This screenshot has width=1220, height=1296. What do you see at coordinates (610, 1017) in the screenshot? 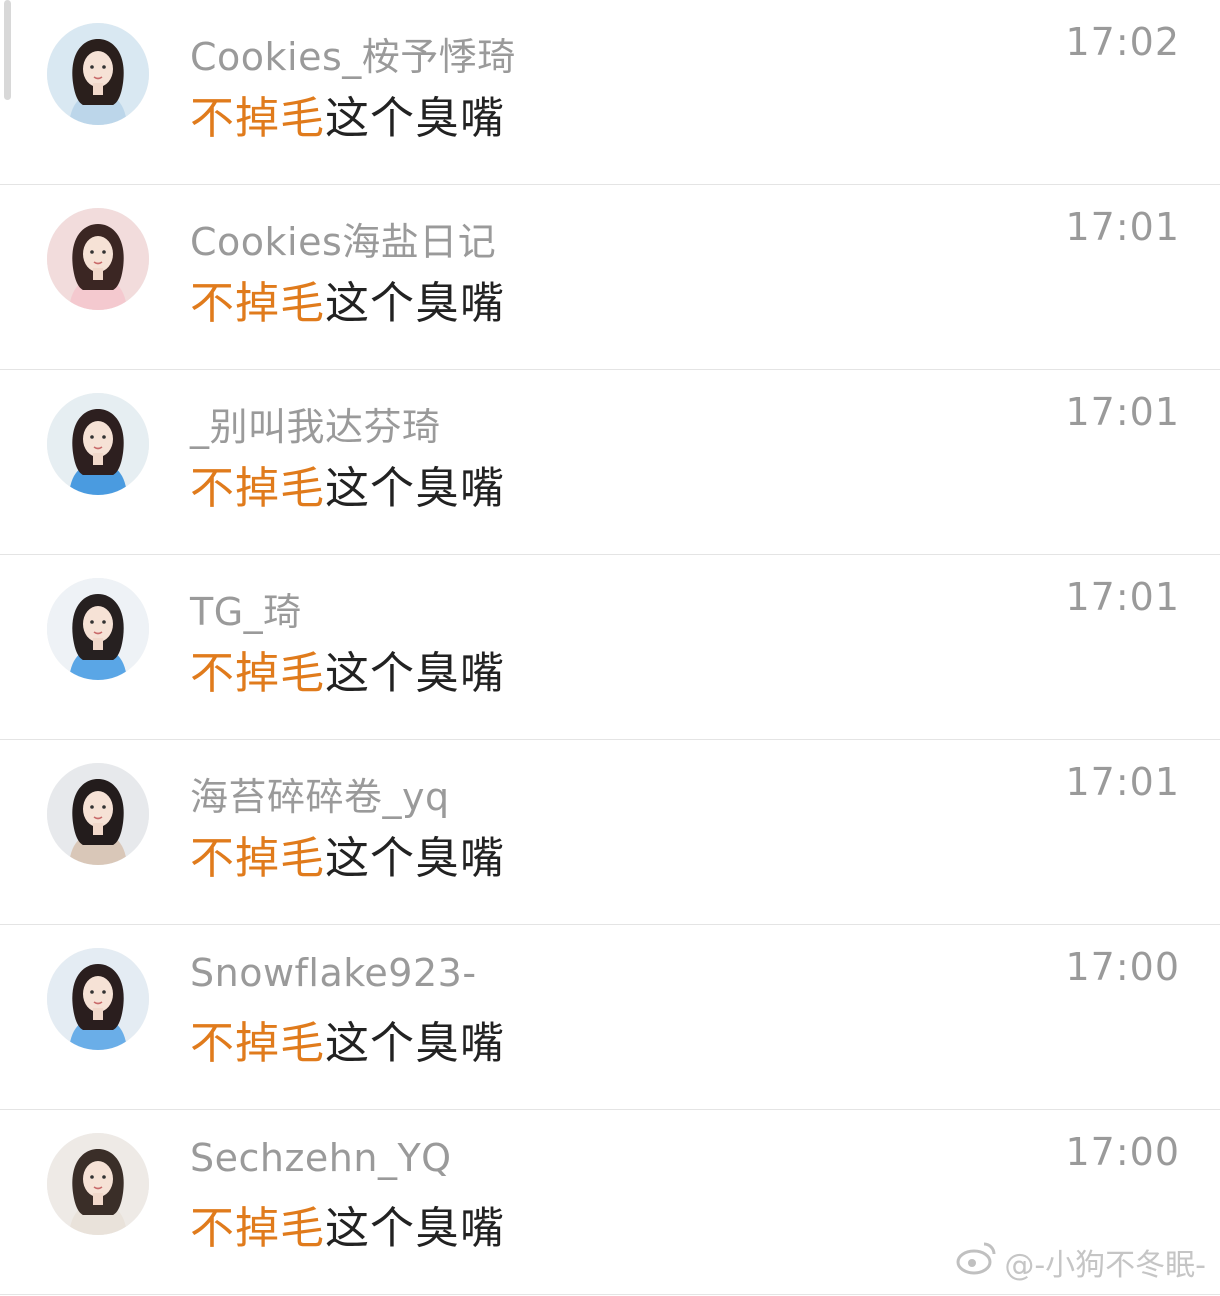
I see `list-item: Snowflake923- 不掉毛这个臭嘴 17:00` at bounding box center [610, 1017].